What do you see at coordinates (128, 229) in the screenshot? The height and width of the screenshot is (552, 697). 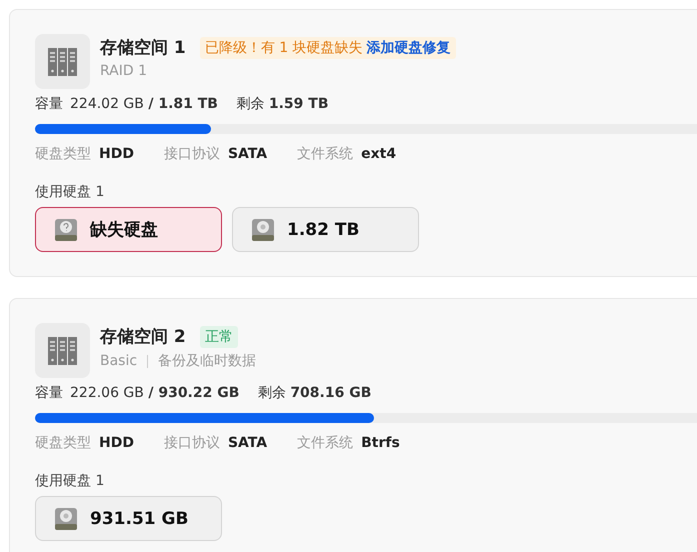 I see `disk-button: 缺失硬盘` at bounding box center [128, 229].